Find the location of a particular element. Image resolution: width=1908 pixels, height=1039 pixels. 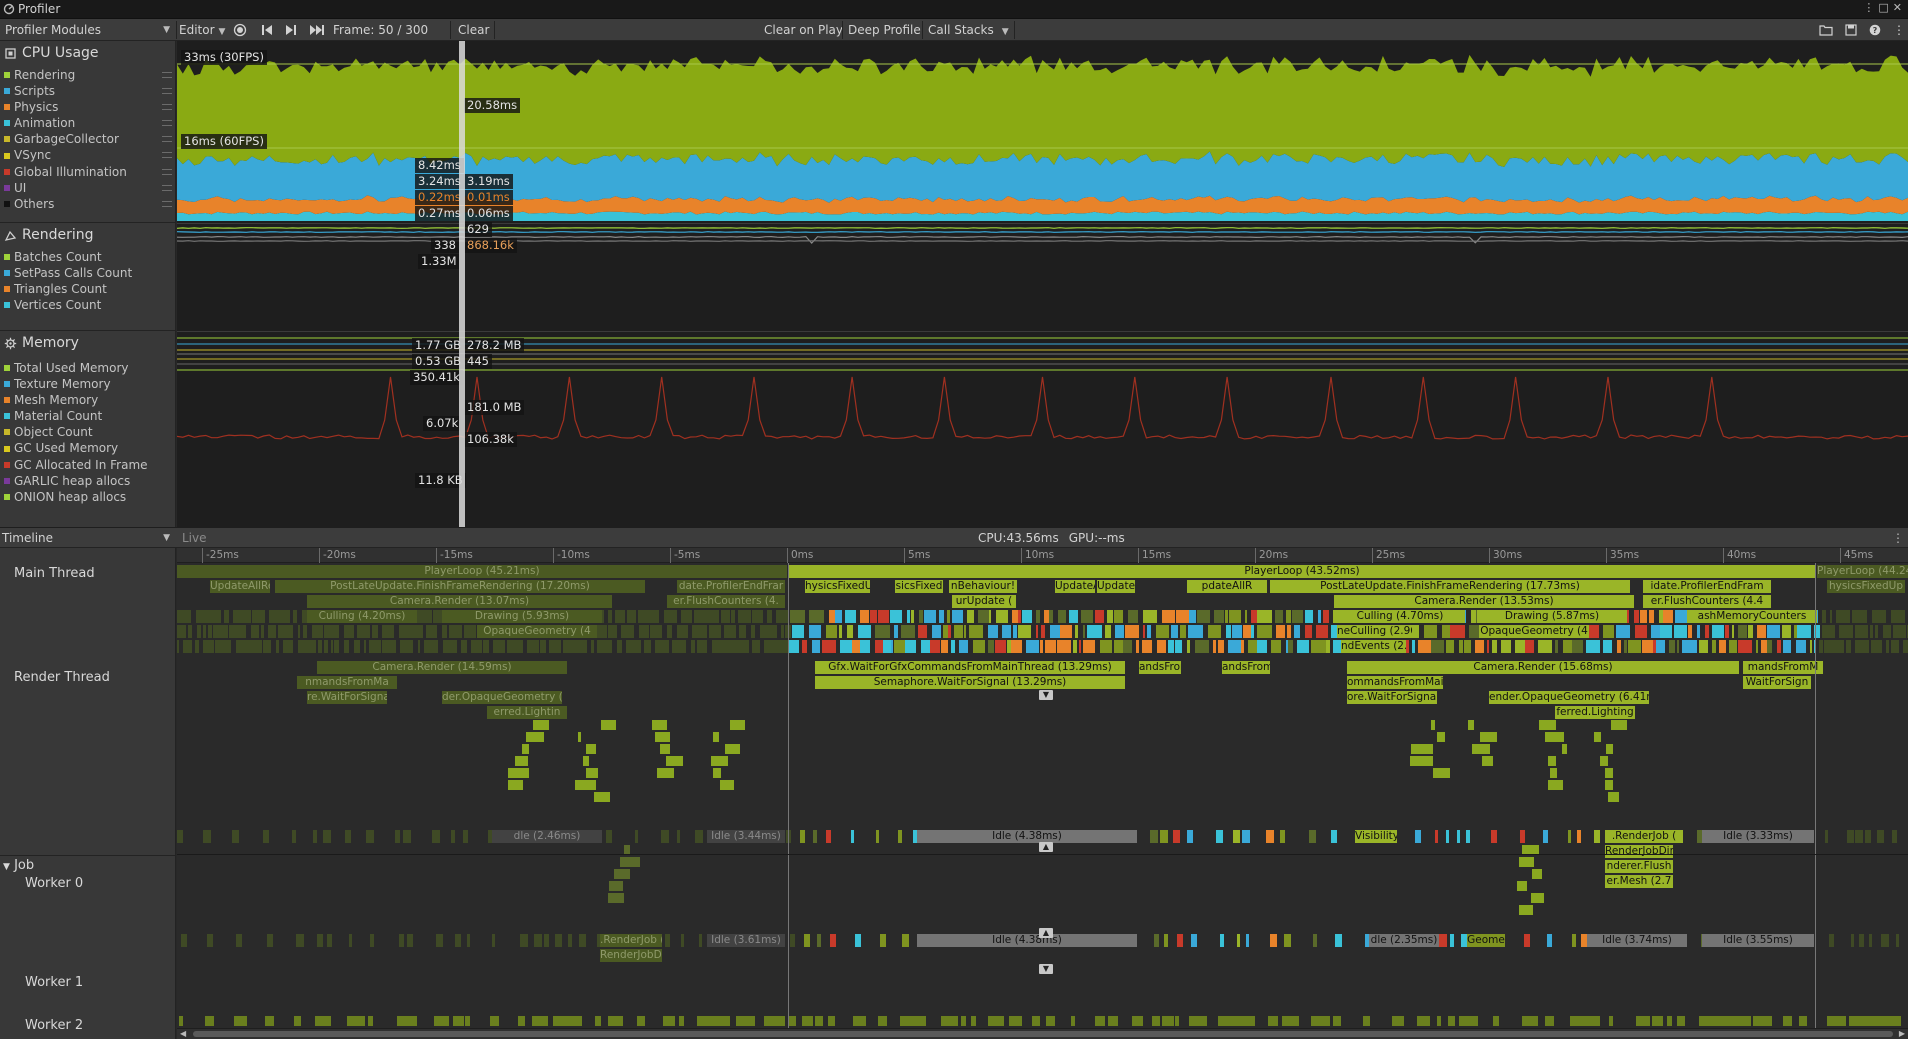

target-dropdown: Editor ▼ is located at coordinates (202, 30).